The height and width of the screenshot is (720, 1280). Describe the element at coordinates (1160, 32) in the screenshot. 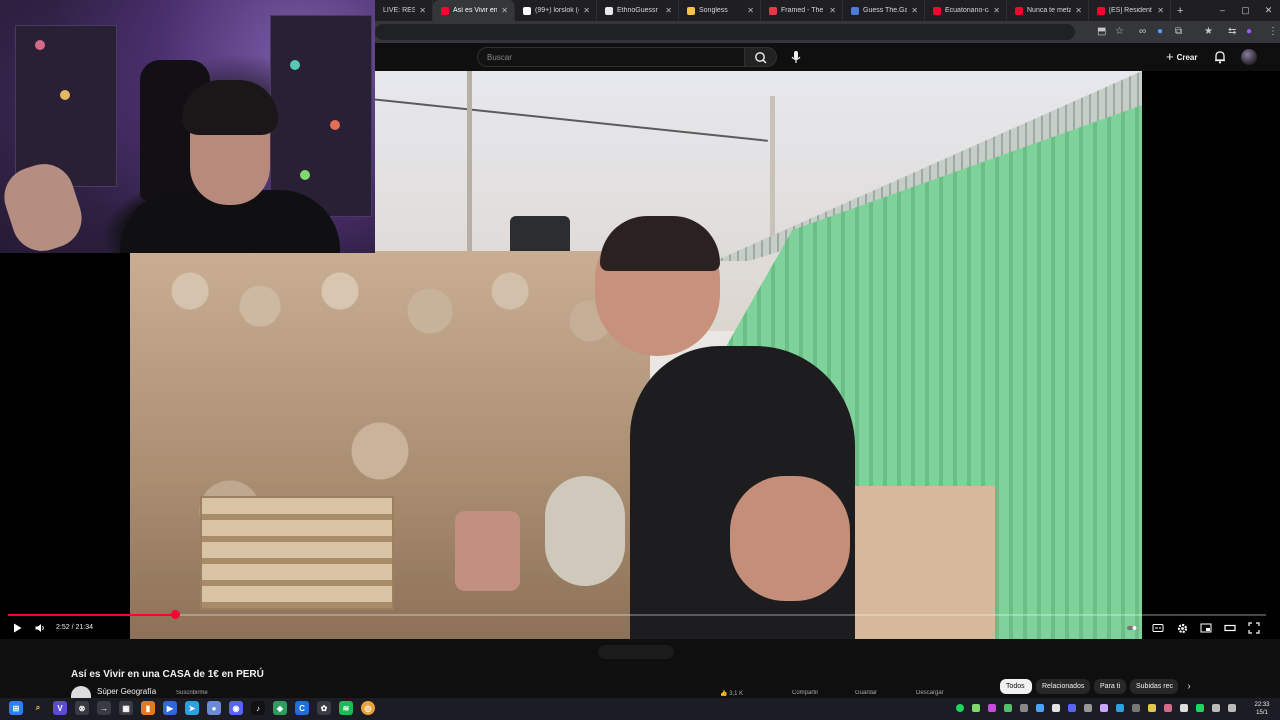

I see `extension-icon: ●` at that location.